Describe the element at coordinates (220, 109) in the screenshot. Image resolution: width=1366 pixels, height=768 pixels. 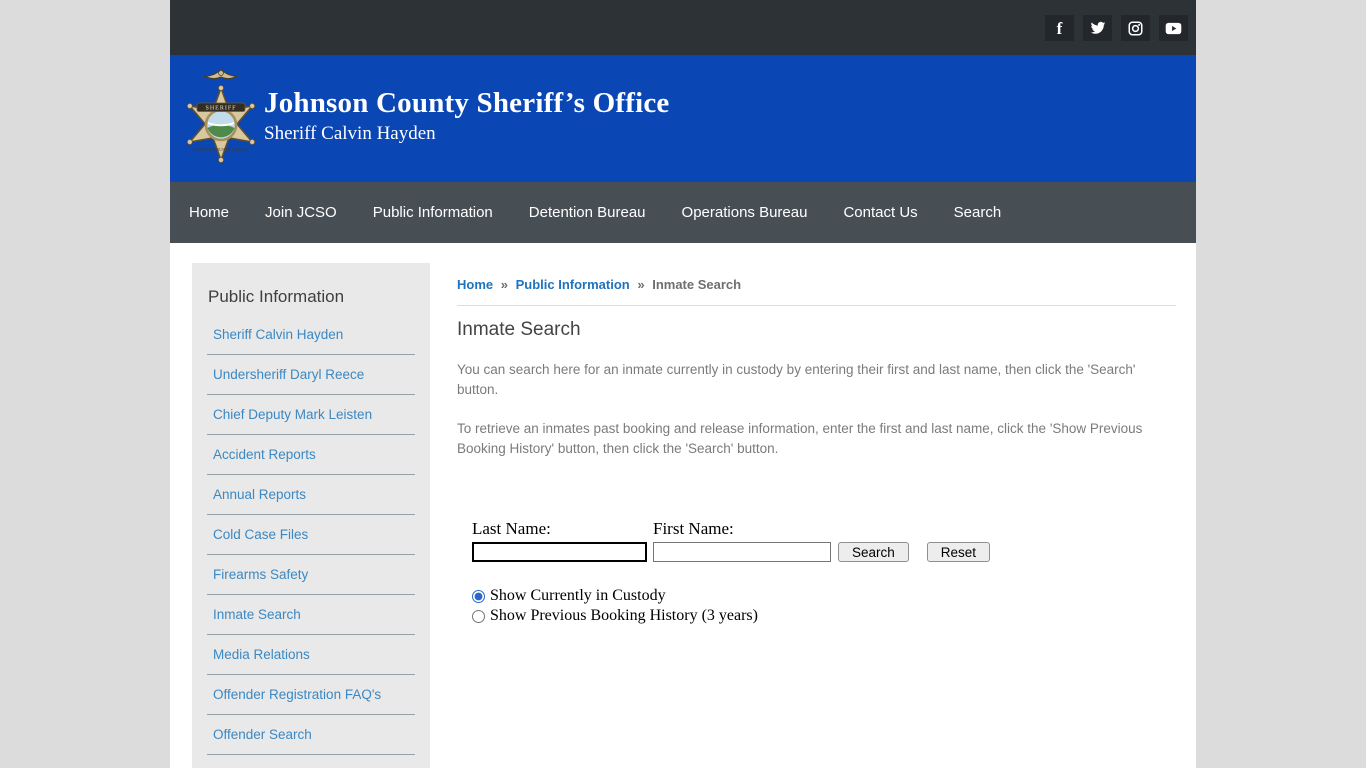
I see `svg-text: SHERIFF` at that location.